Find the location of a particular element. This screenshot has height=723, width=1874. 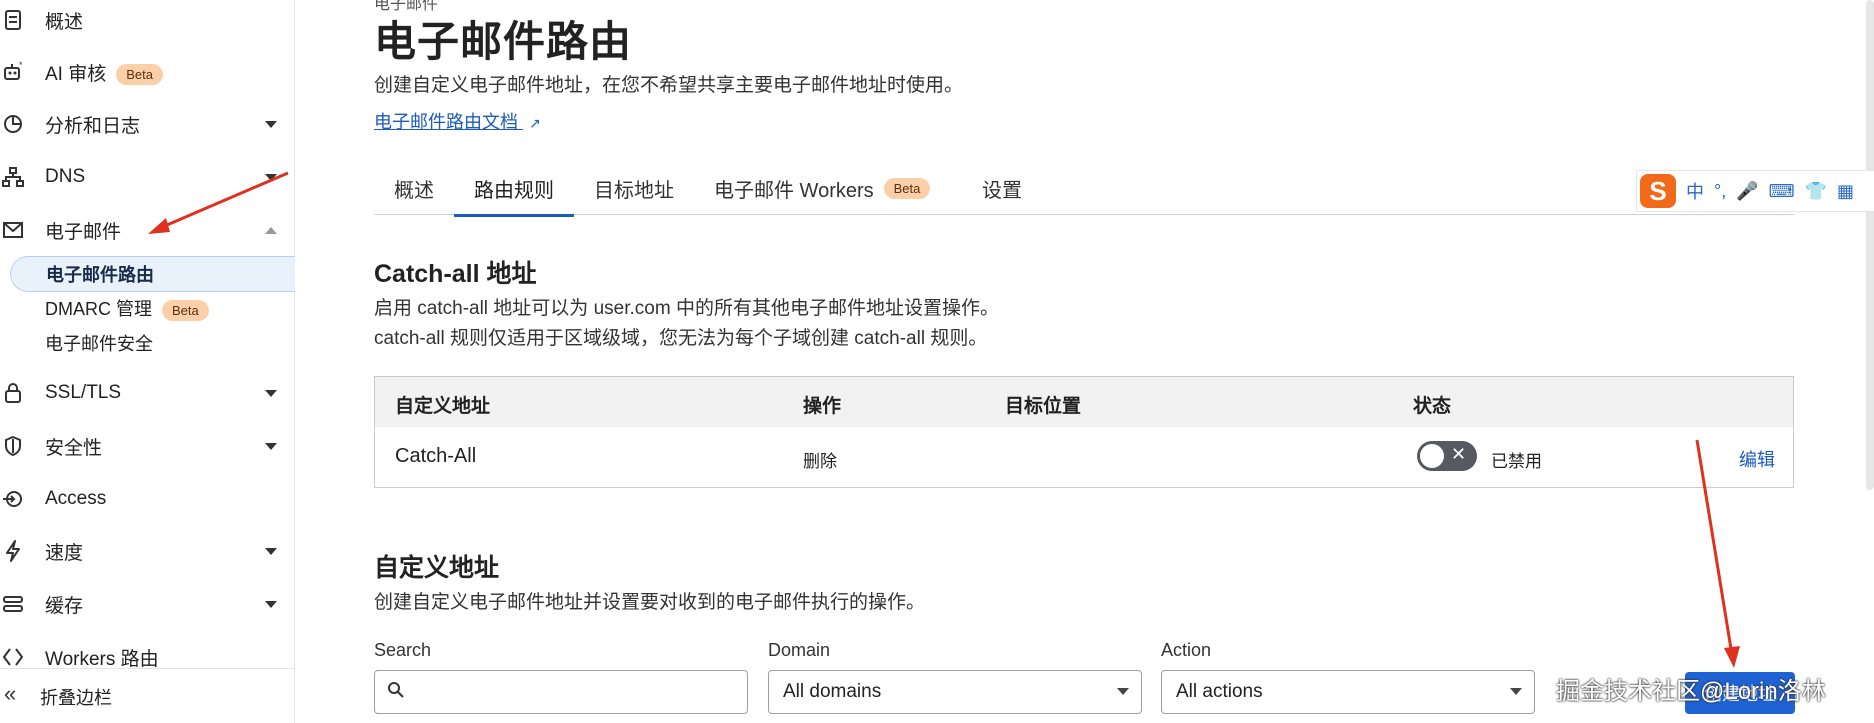

sidebar-item-ai-audit: * AI 审核 Beta is located at coordinates (147, 72).